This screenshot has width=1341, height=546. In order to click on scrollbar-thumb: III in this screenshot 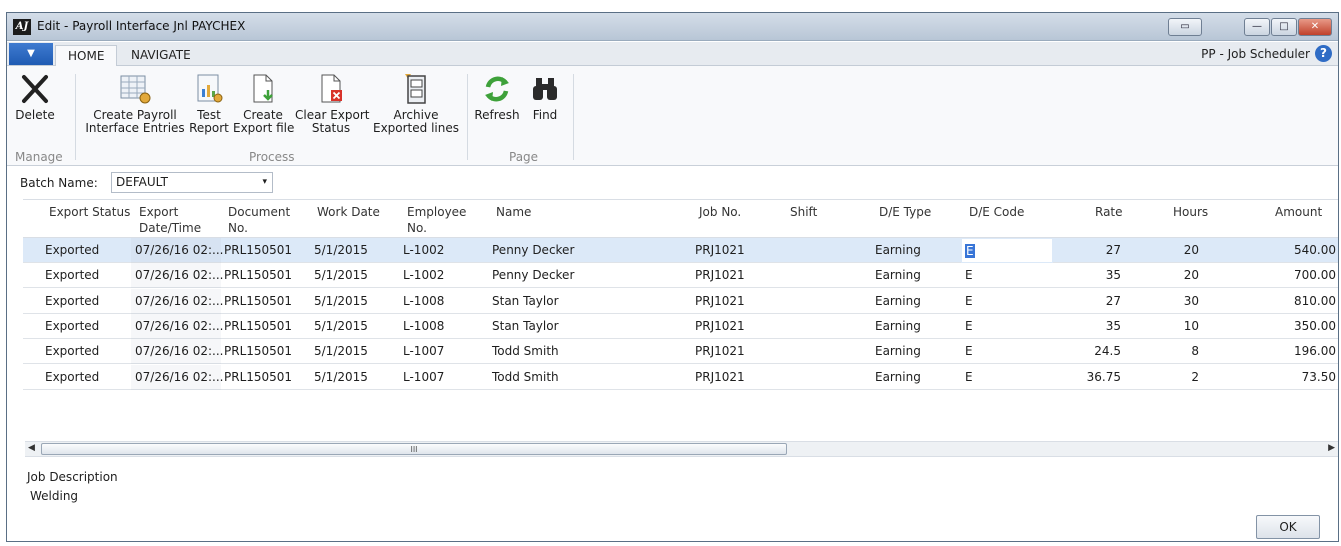, I will do `click(414, 449)`.